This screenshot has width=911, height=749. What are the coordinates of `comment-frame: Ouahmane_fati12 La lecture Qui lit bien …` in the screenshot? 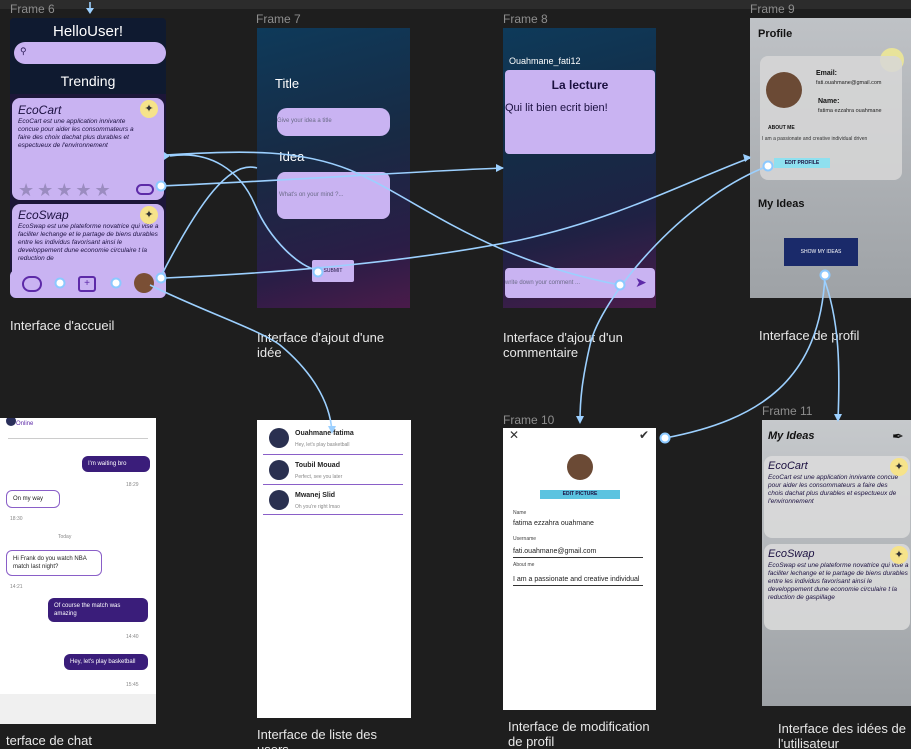 It's located at (579, 168).